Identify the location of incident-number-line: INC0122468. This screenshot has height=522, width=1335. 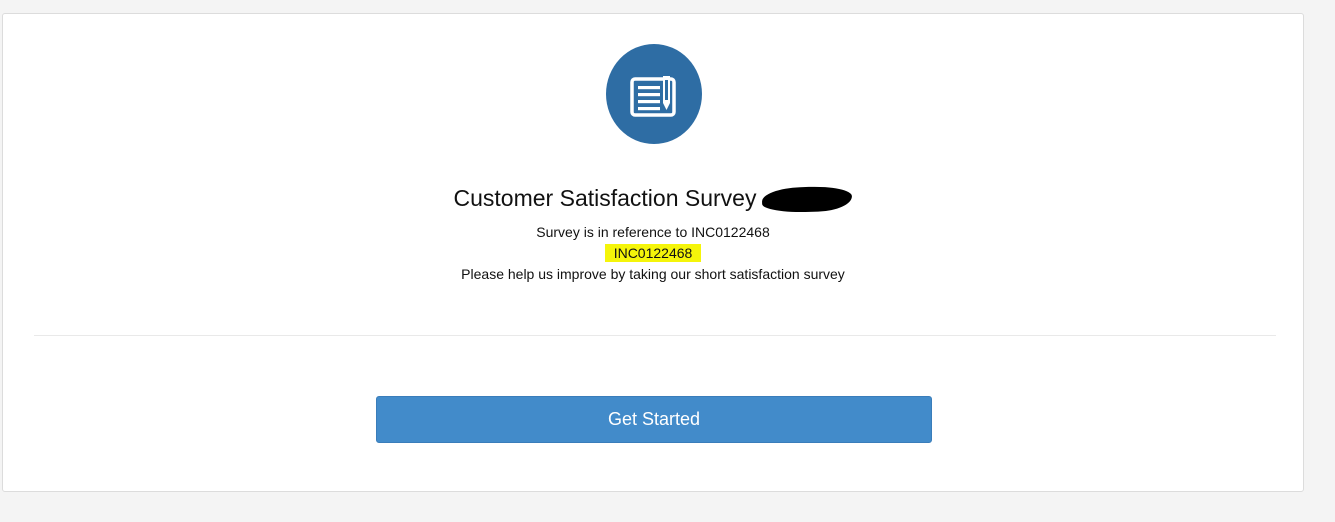
(653, 253).